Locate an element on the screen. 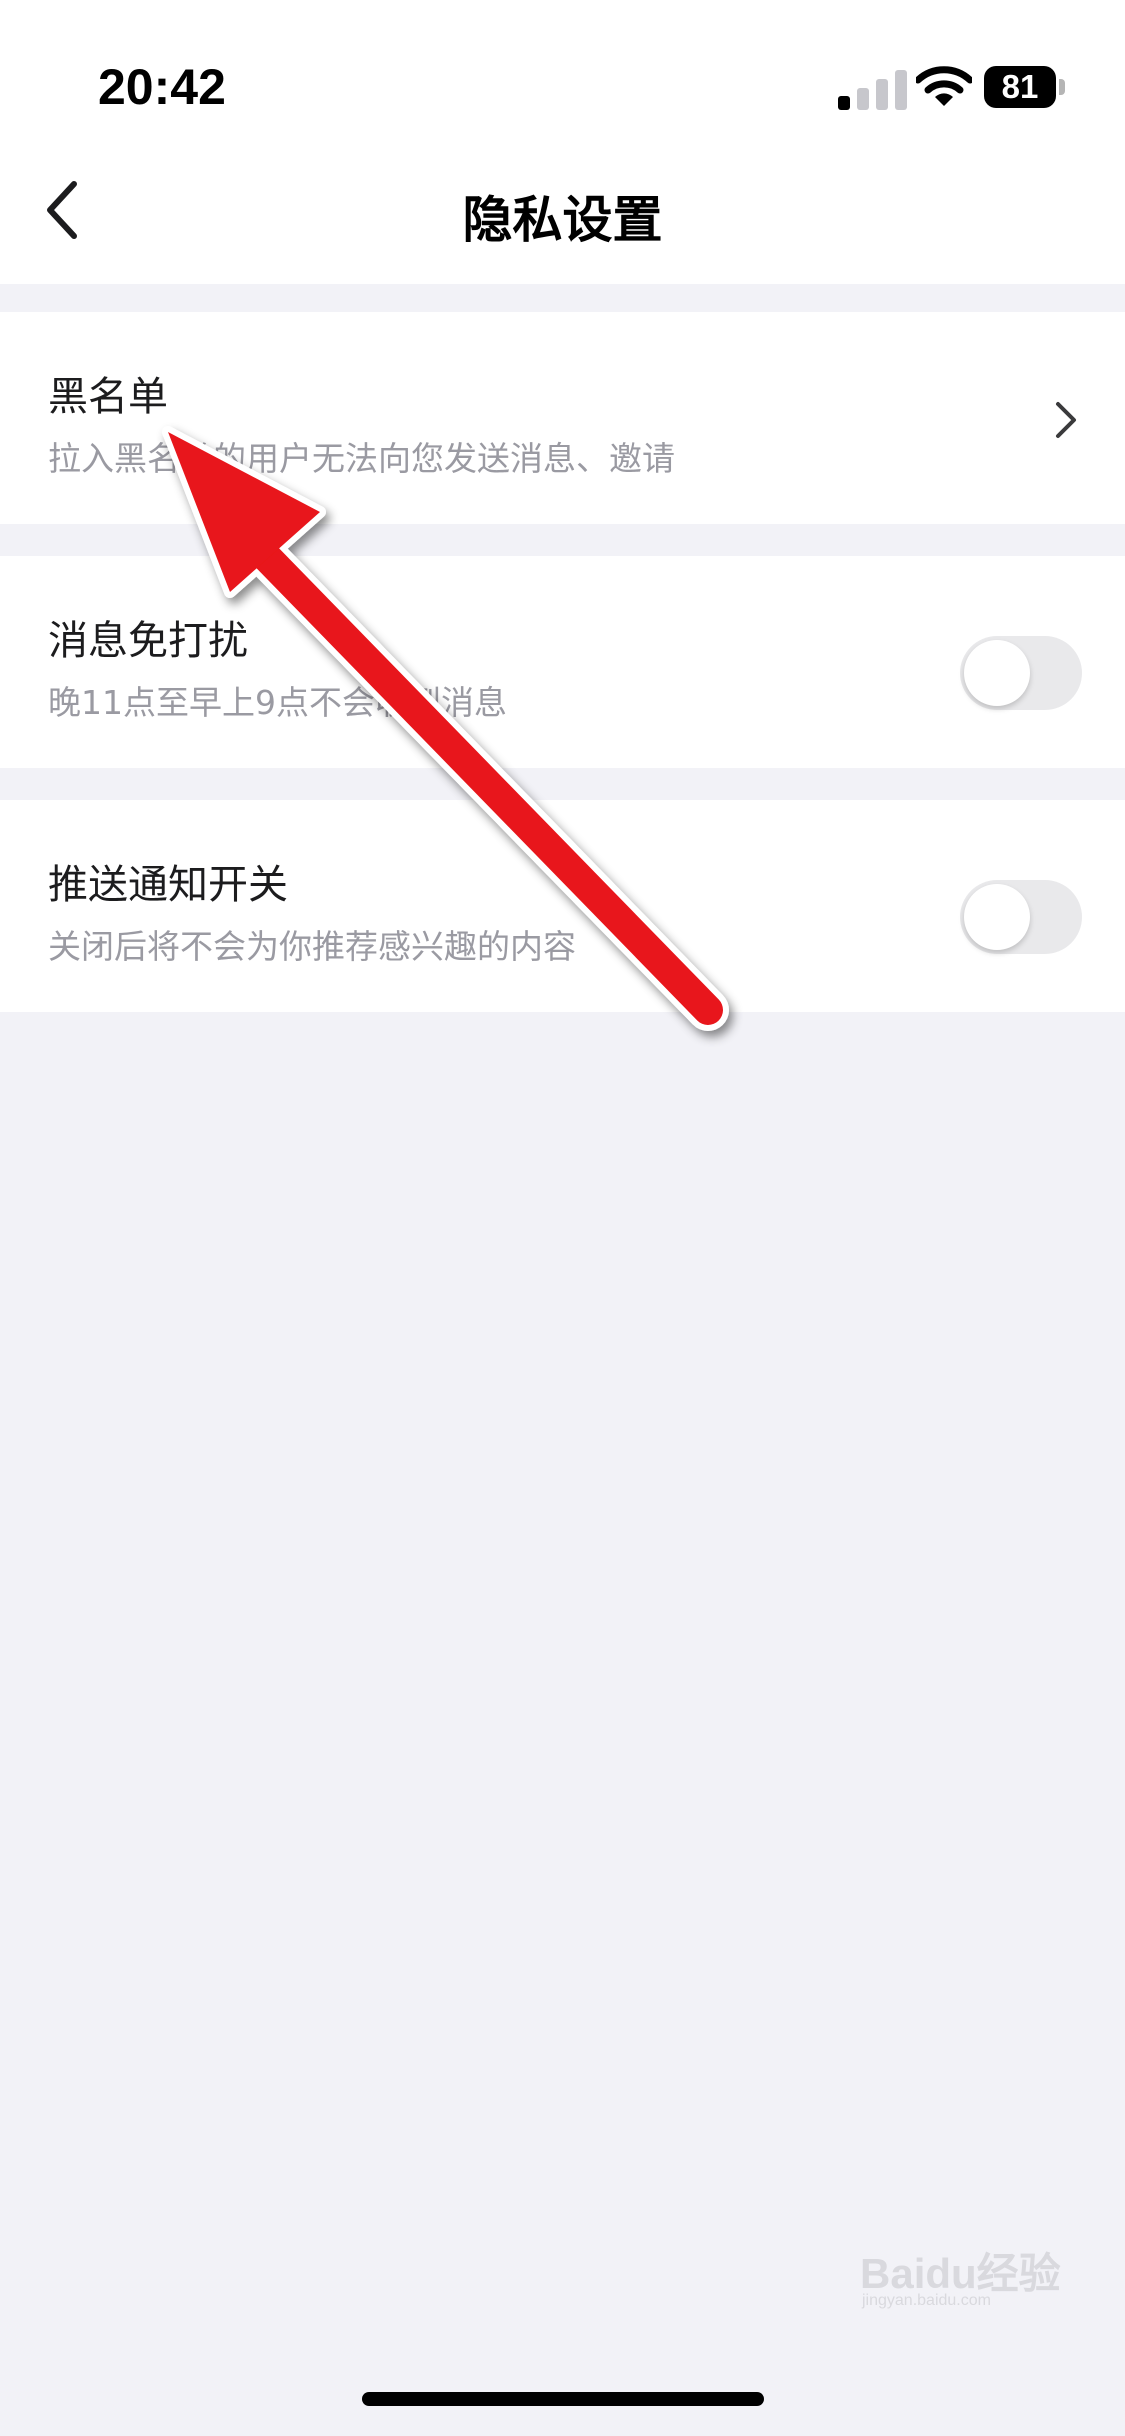  navigation-bar: 隐私设置 is located at coordinates (562, 212).